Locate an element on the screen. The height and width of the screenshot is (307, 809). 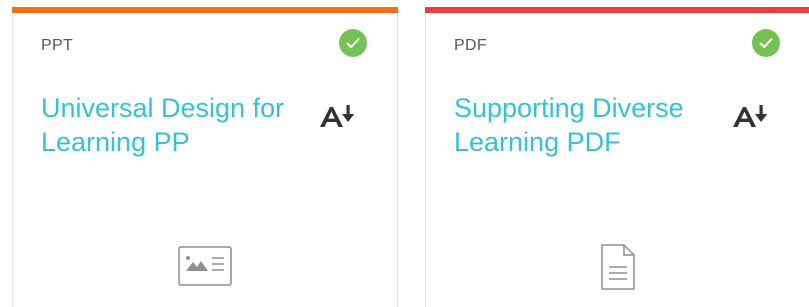
document-file-icon is located at coordinates (618, 269).